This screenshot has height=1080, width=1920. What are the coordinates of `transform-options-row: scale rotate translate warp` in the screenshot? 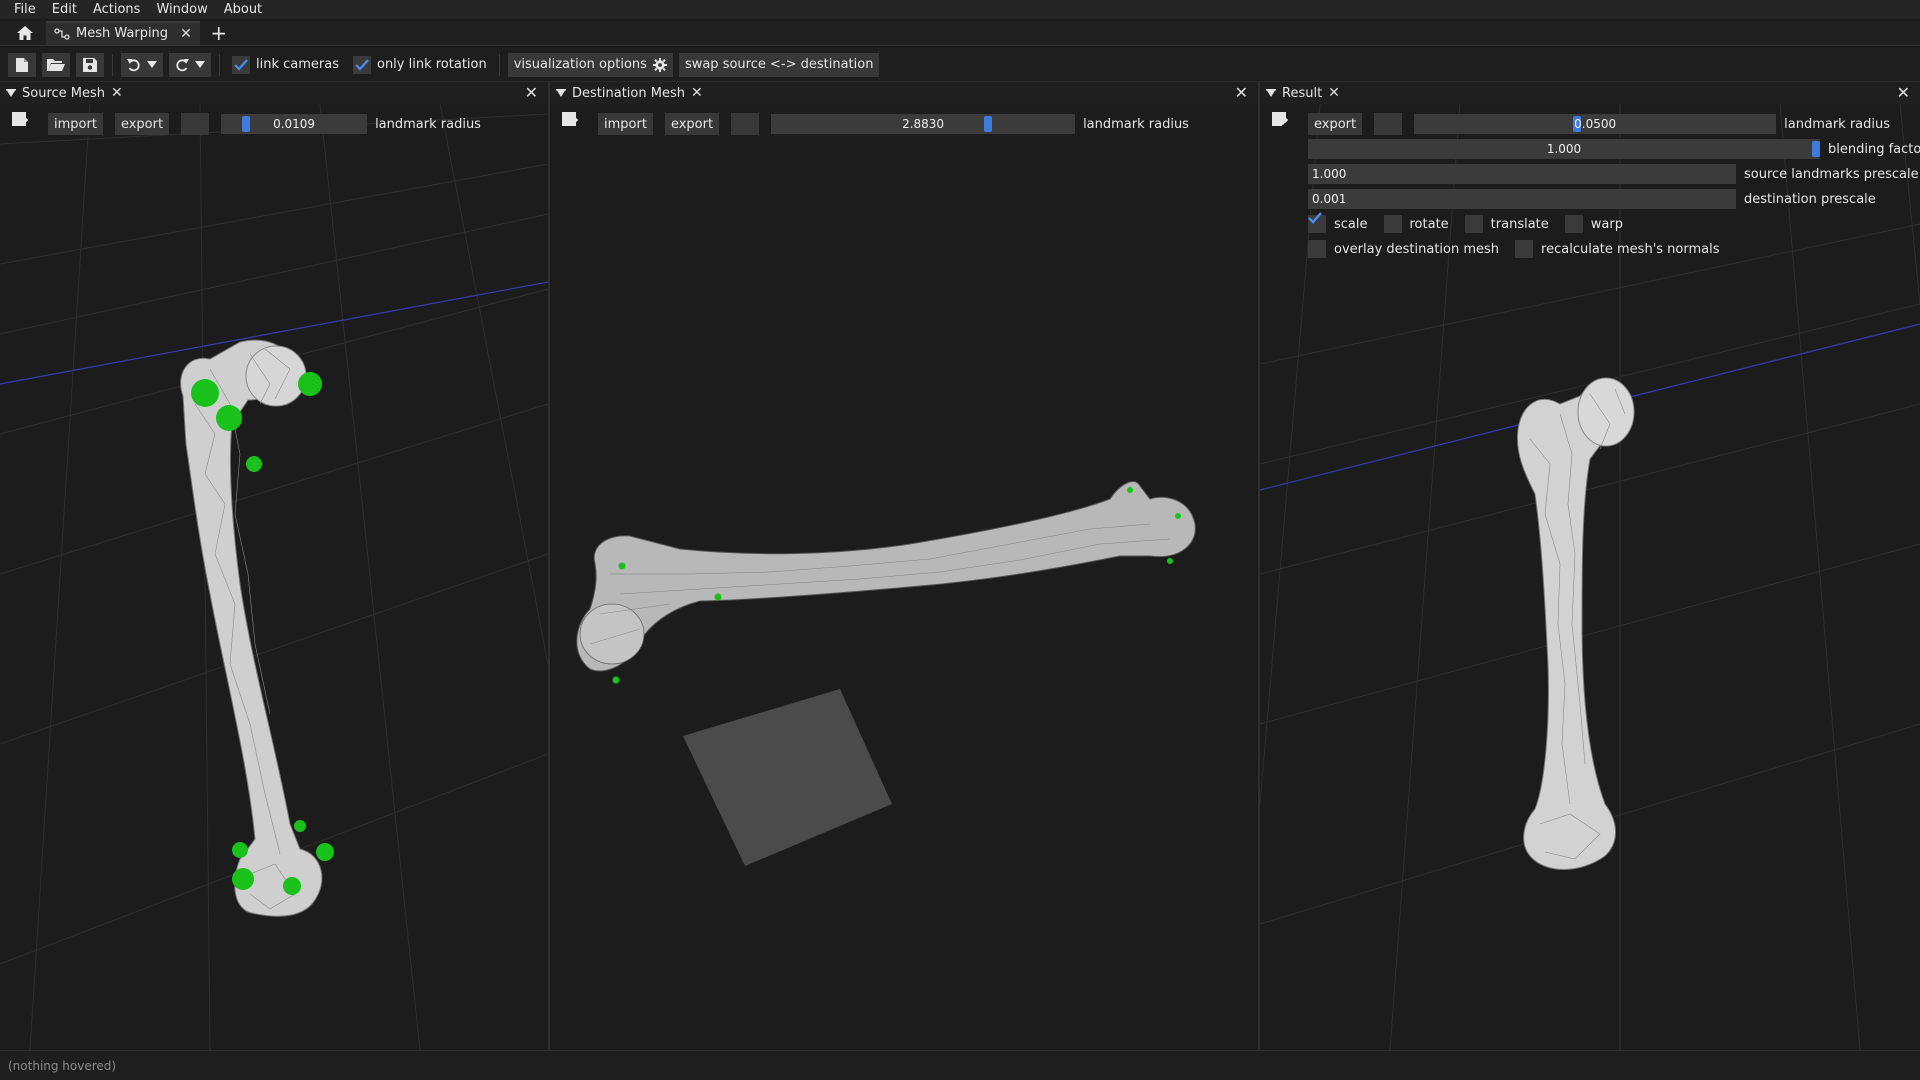 It's located at (1465, 224).